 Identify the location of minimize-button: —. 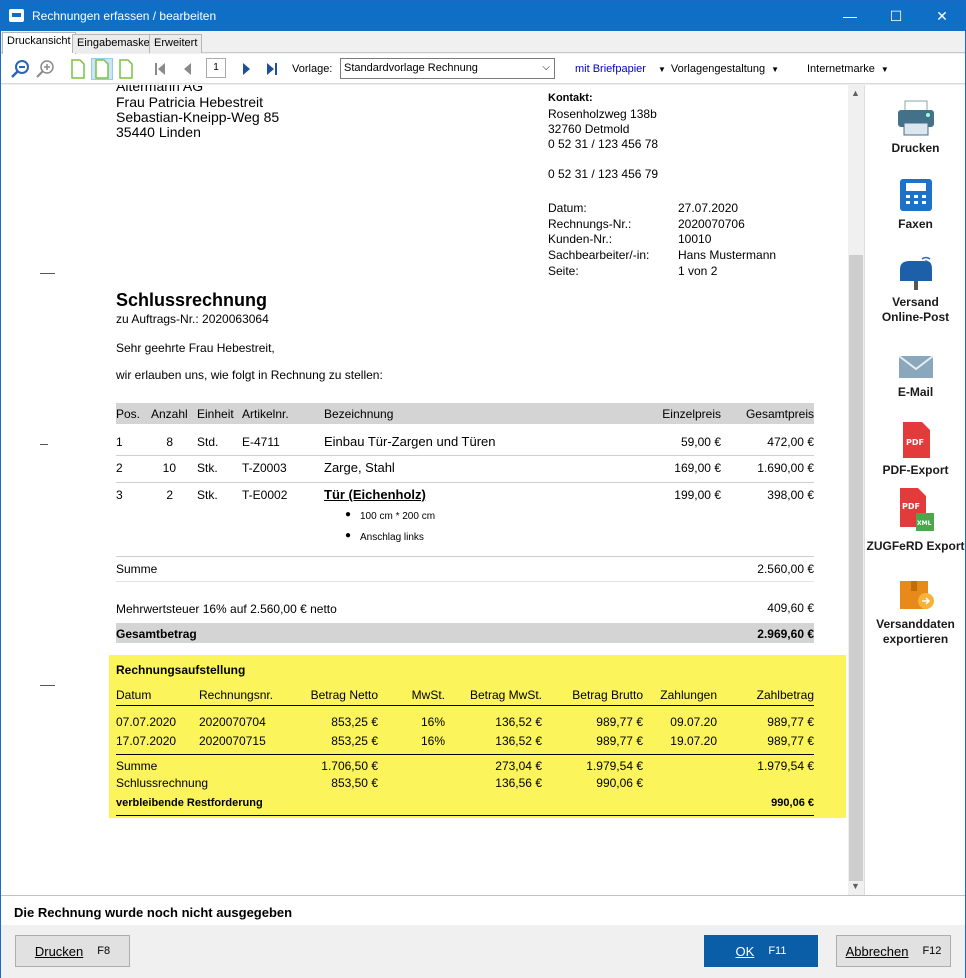
(850, 16).